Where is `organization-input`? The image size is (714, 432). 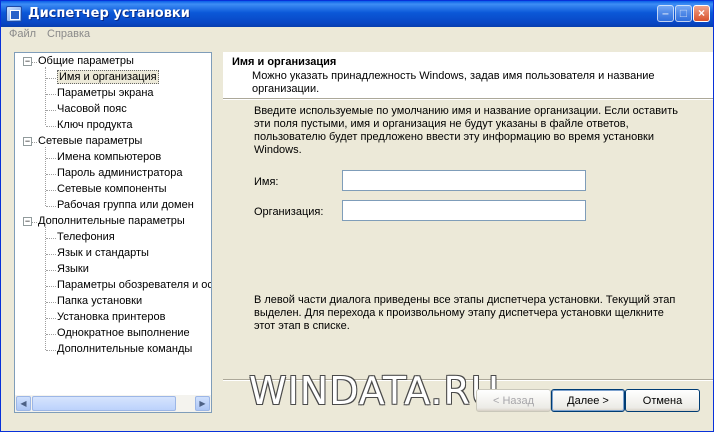
organization-input is located at coordinates (464, 210).